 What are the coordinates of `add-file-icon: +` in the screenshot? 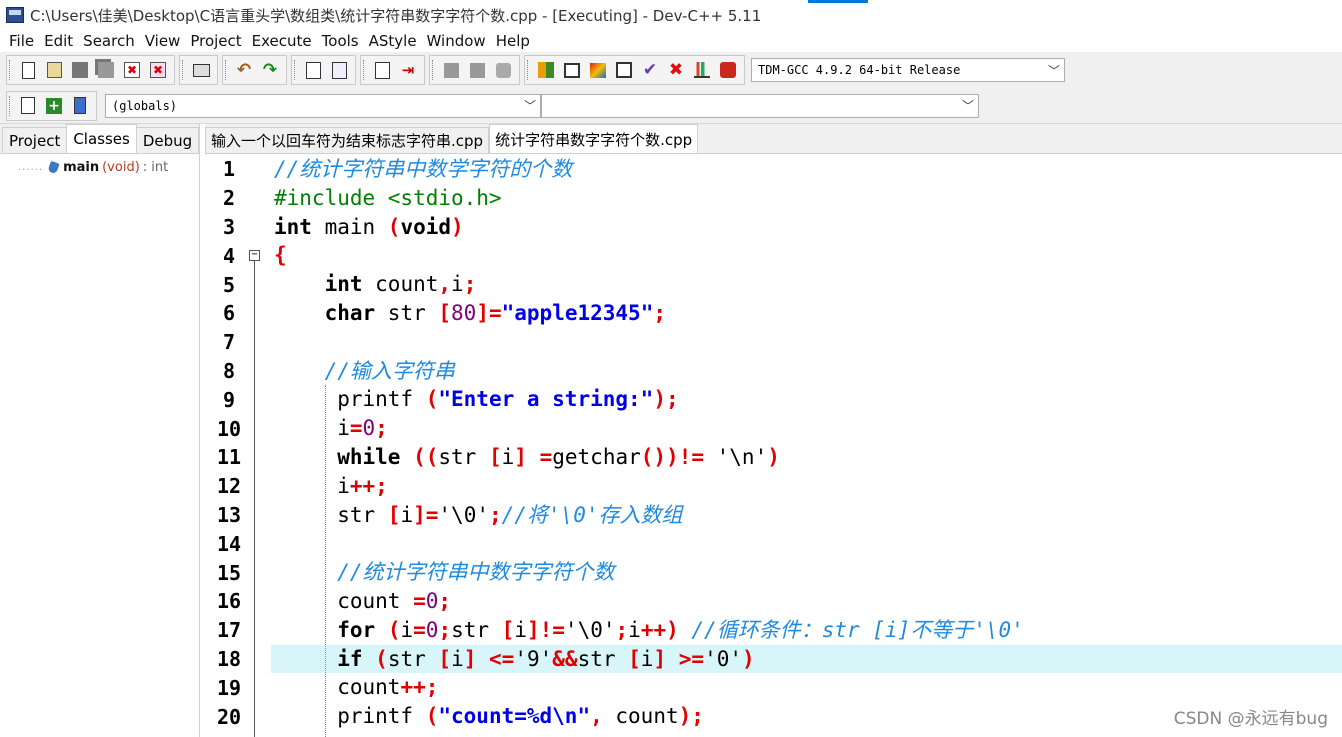 It's located at (54, 106).